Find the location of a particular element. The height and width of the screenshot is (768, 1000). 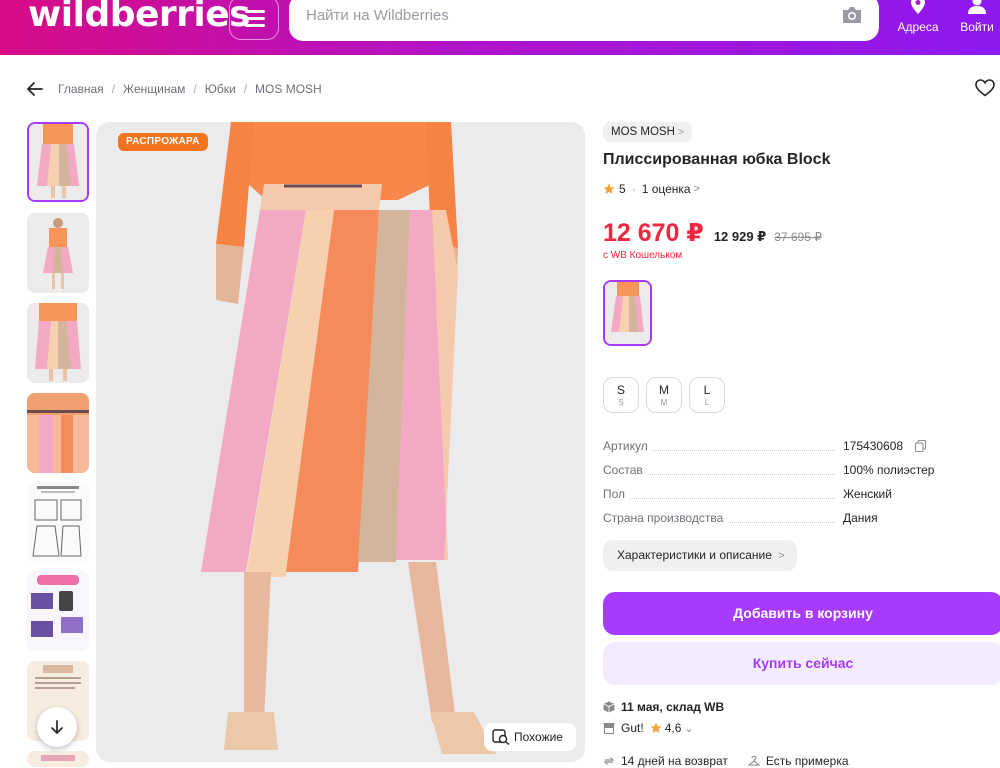

breadcrumb: Главная / Женщинам / Юбки / MOS MOSH is located at coordinates (174, 89).